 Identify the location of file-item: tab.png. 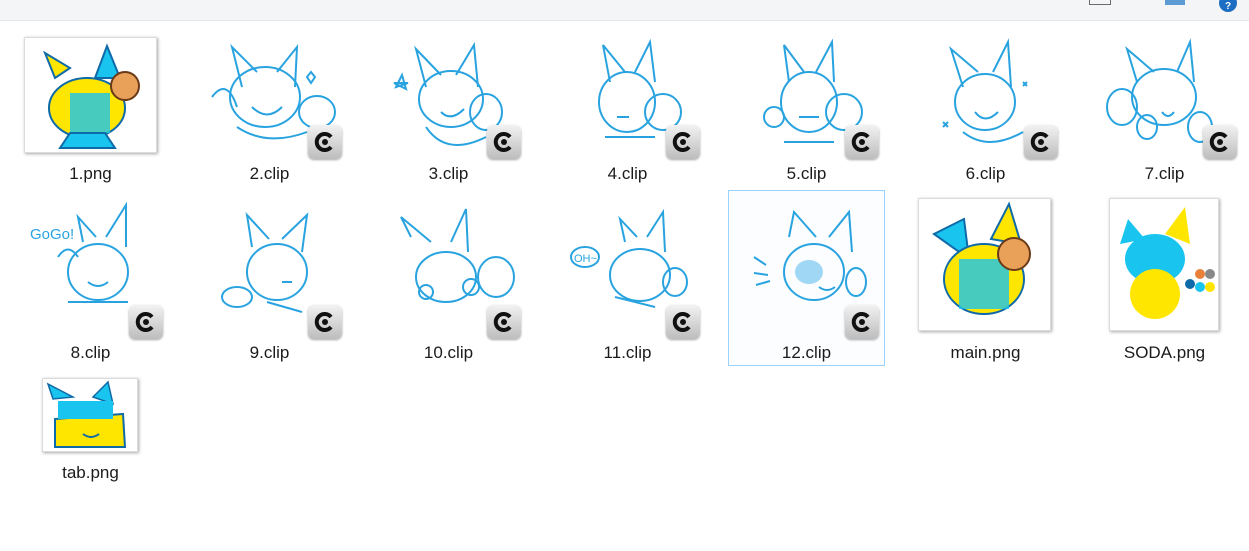
(90, 460).